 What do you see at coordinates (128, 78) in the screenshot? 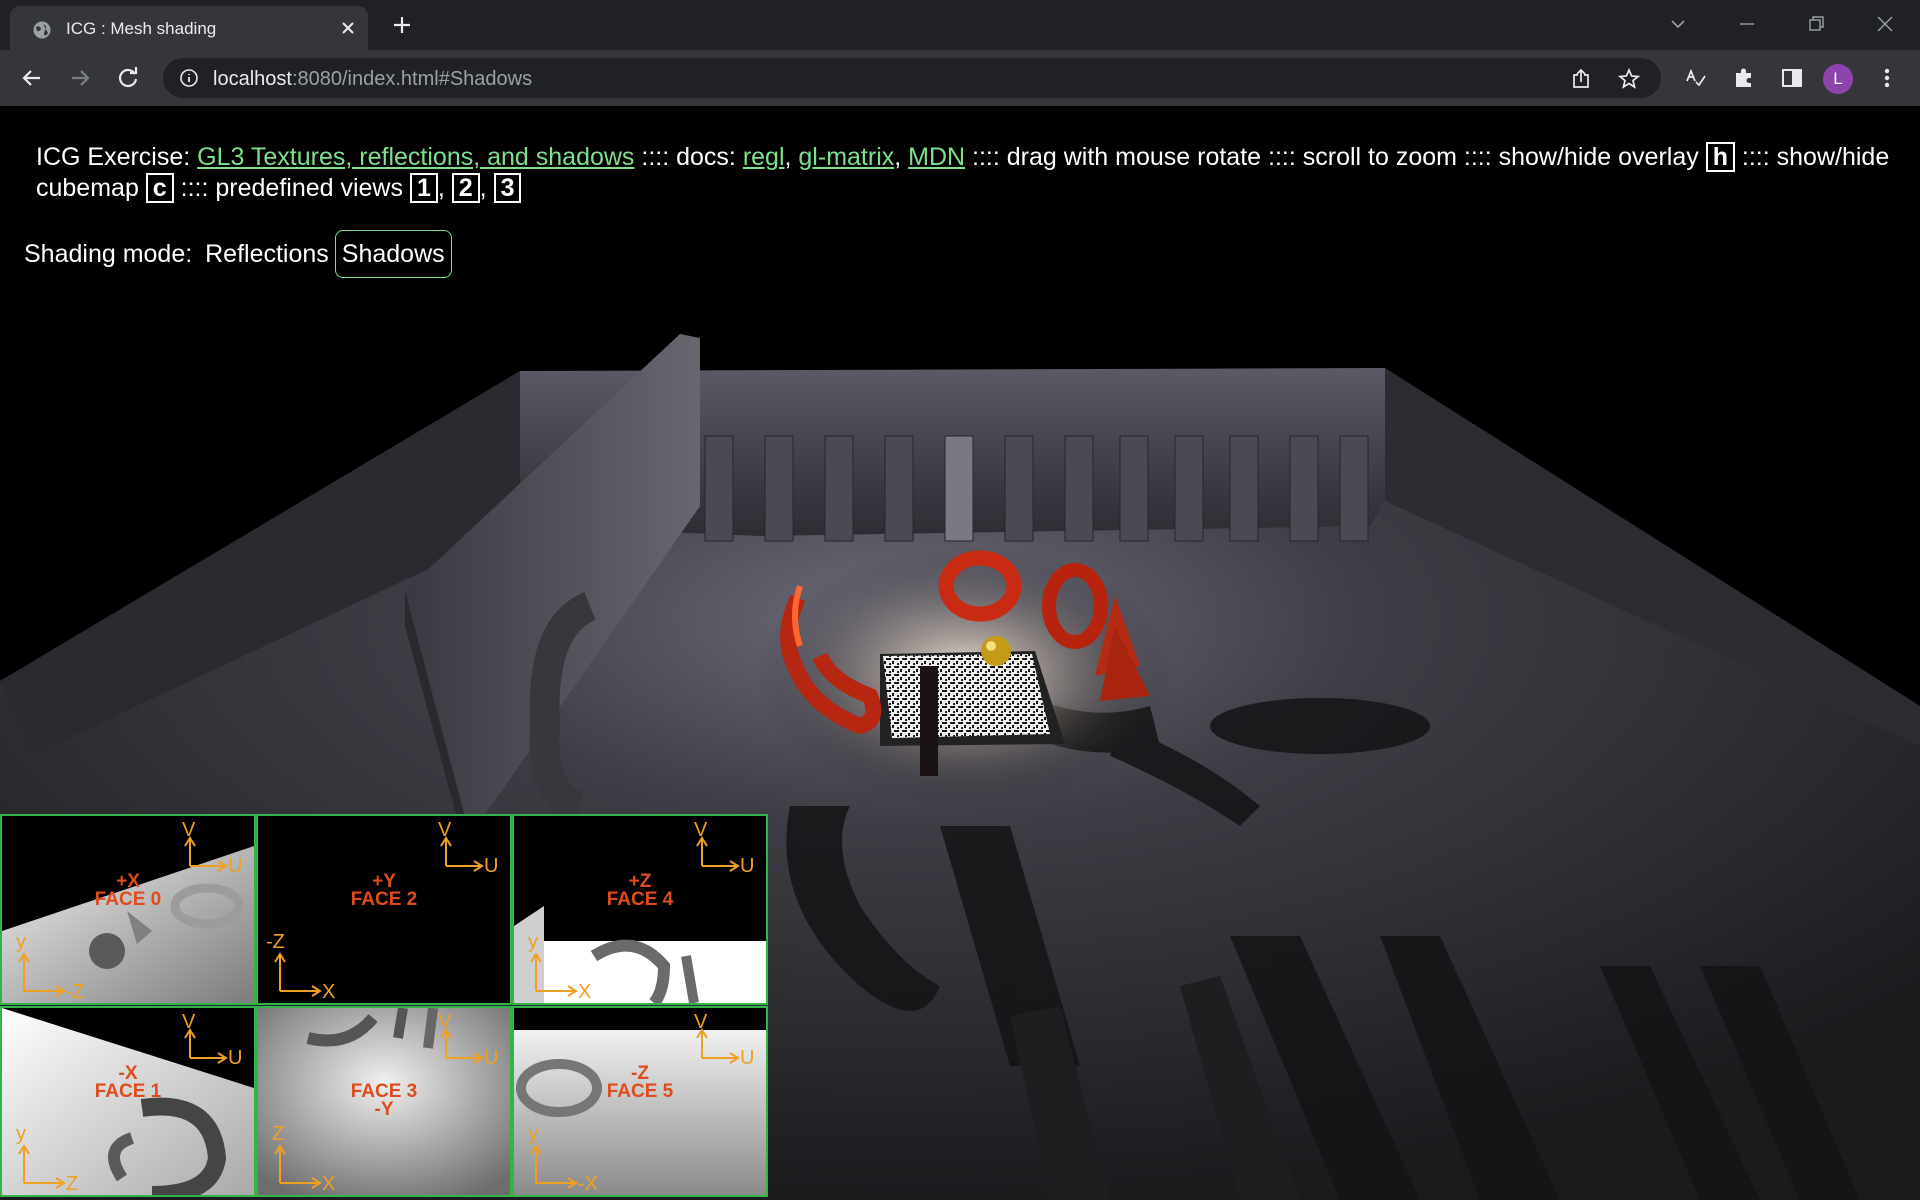
I see `reload-icon` at bounding box center [128, 78].